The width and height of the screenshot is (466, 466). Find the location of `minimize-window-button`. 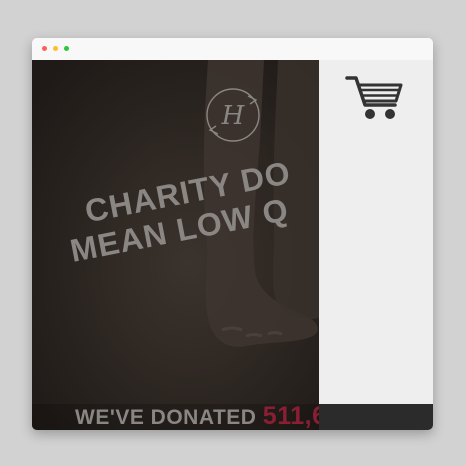

minimize-window-button is located at coordinates (55, 48).